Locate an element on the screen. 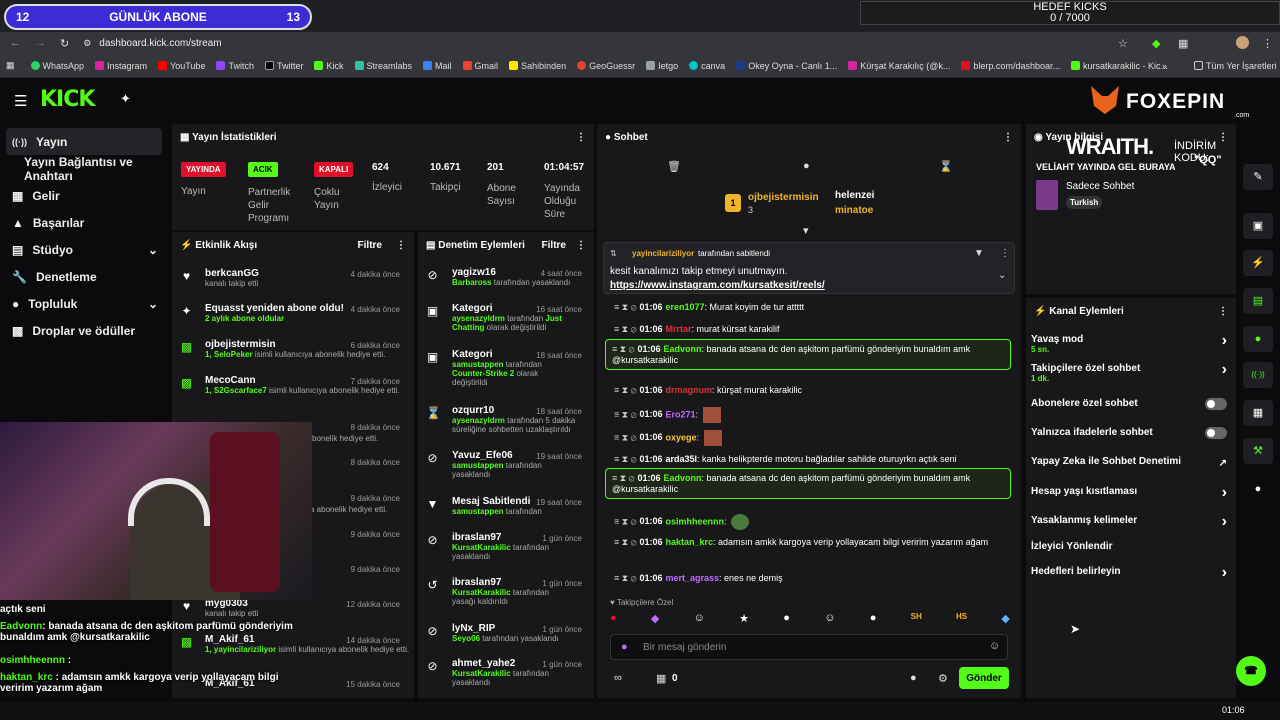 This screenshot has height=720, width=1280. chat-input: ● Bir mesaj gönderin ☺ is located at coordinates (809, 647).